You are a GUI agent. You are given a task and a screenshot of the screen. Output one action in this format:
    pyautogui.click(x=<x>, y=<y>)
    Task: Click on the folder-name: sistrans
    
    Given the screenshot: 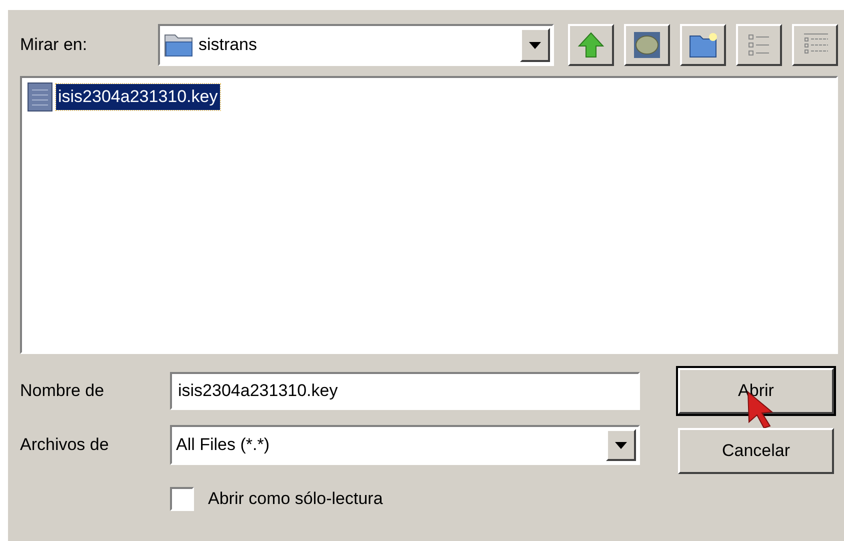 What is the action you would take?
    pyautogui.click(x=227, y=45)
    